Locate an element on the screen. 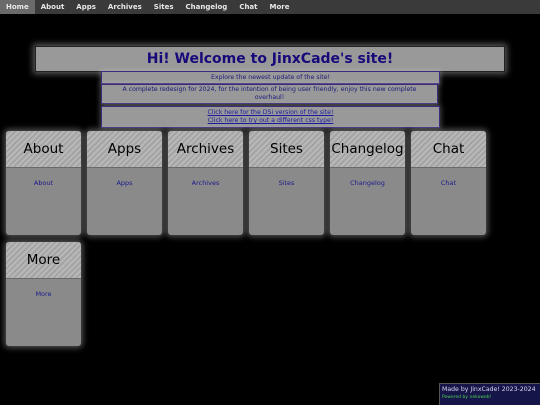 This screenshot has width=540, height=405. card-link-sites: Sites is located at coordinates (286, 183).